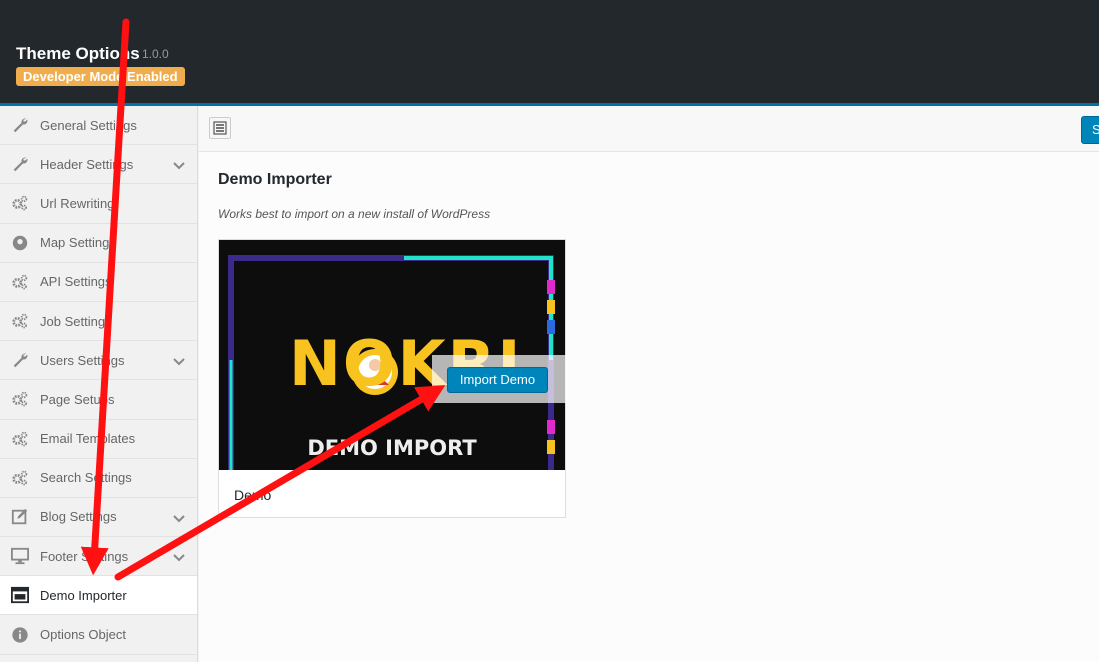 This screenshot has height=662, width=1099. I want to click on sidebar-item-label: Job Settings, so click(76, 321).